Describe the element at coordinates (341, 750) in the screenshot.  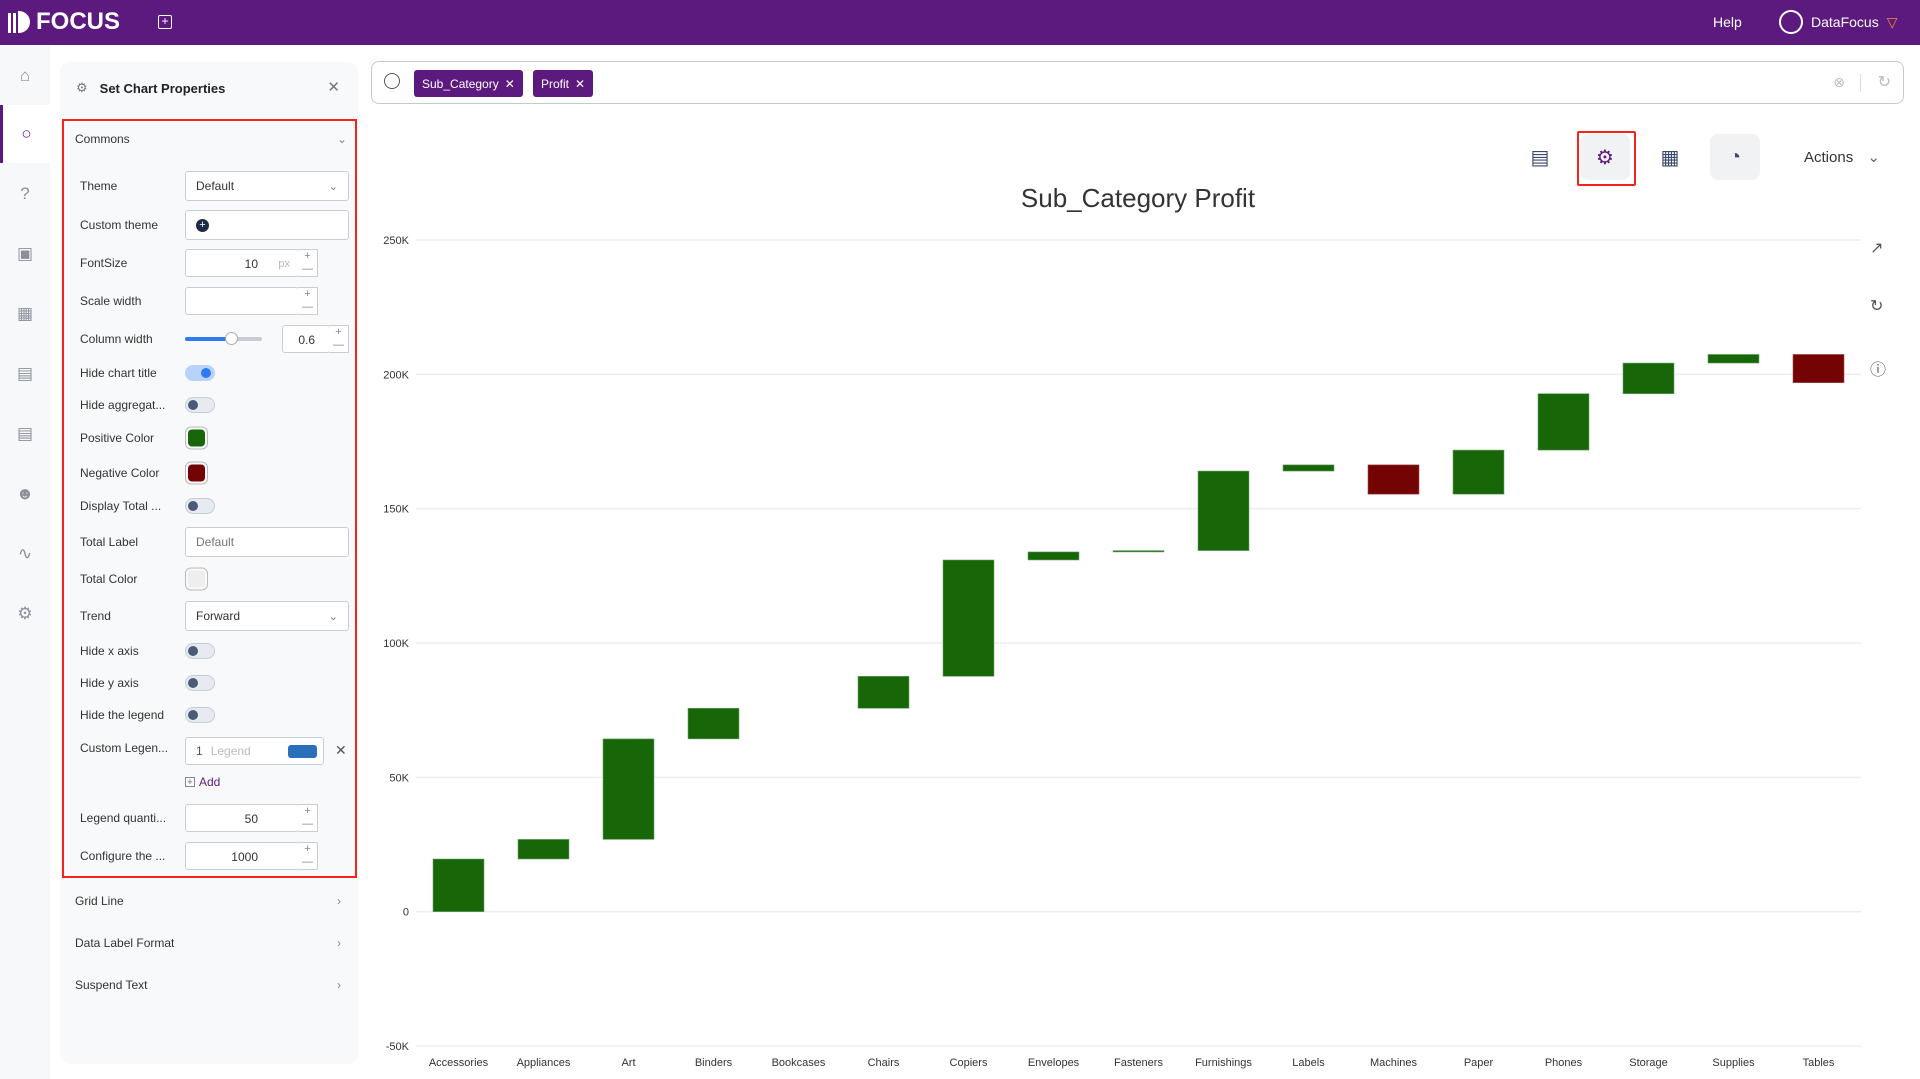
I see `remove-legend-icon: ✕` at that location.